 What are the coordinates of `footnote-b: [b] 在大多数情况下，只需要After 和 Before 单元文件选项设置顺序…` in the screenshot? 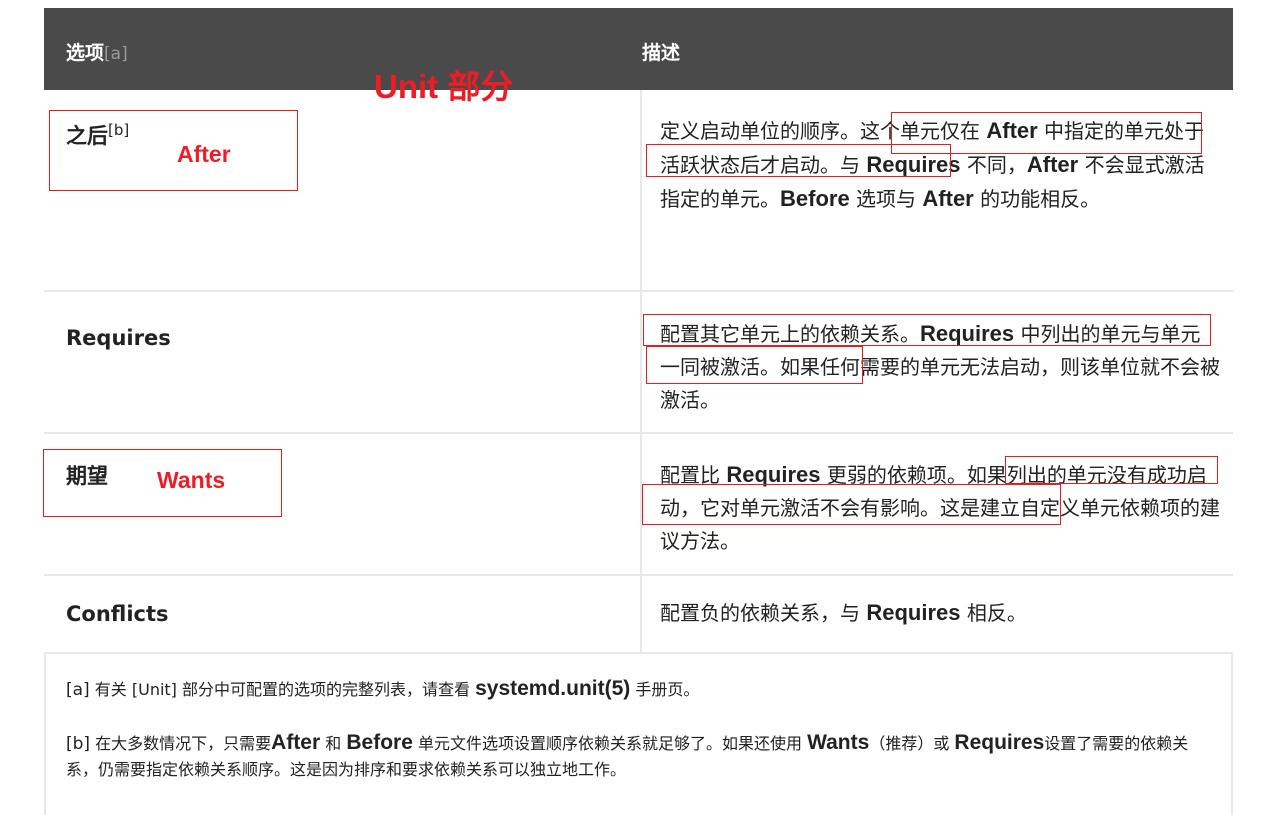 It's located at (641, 756).